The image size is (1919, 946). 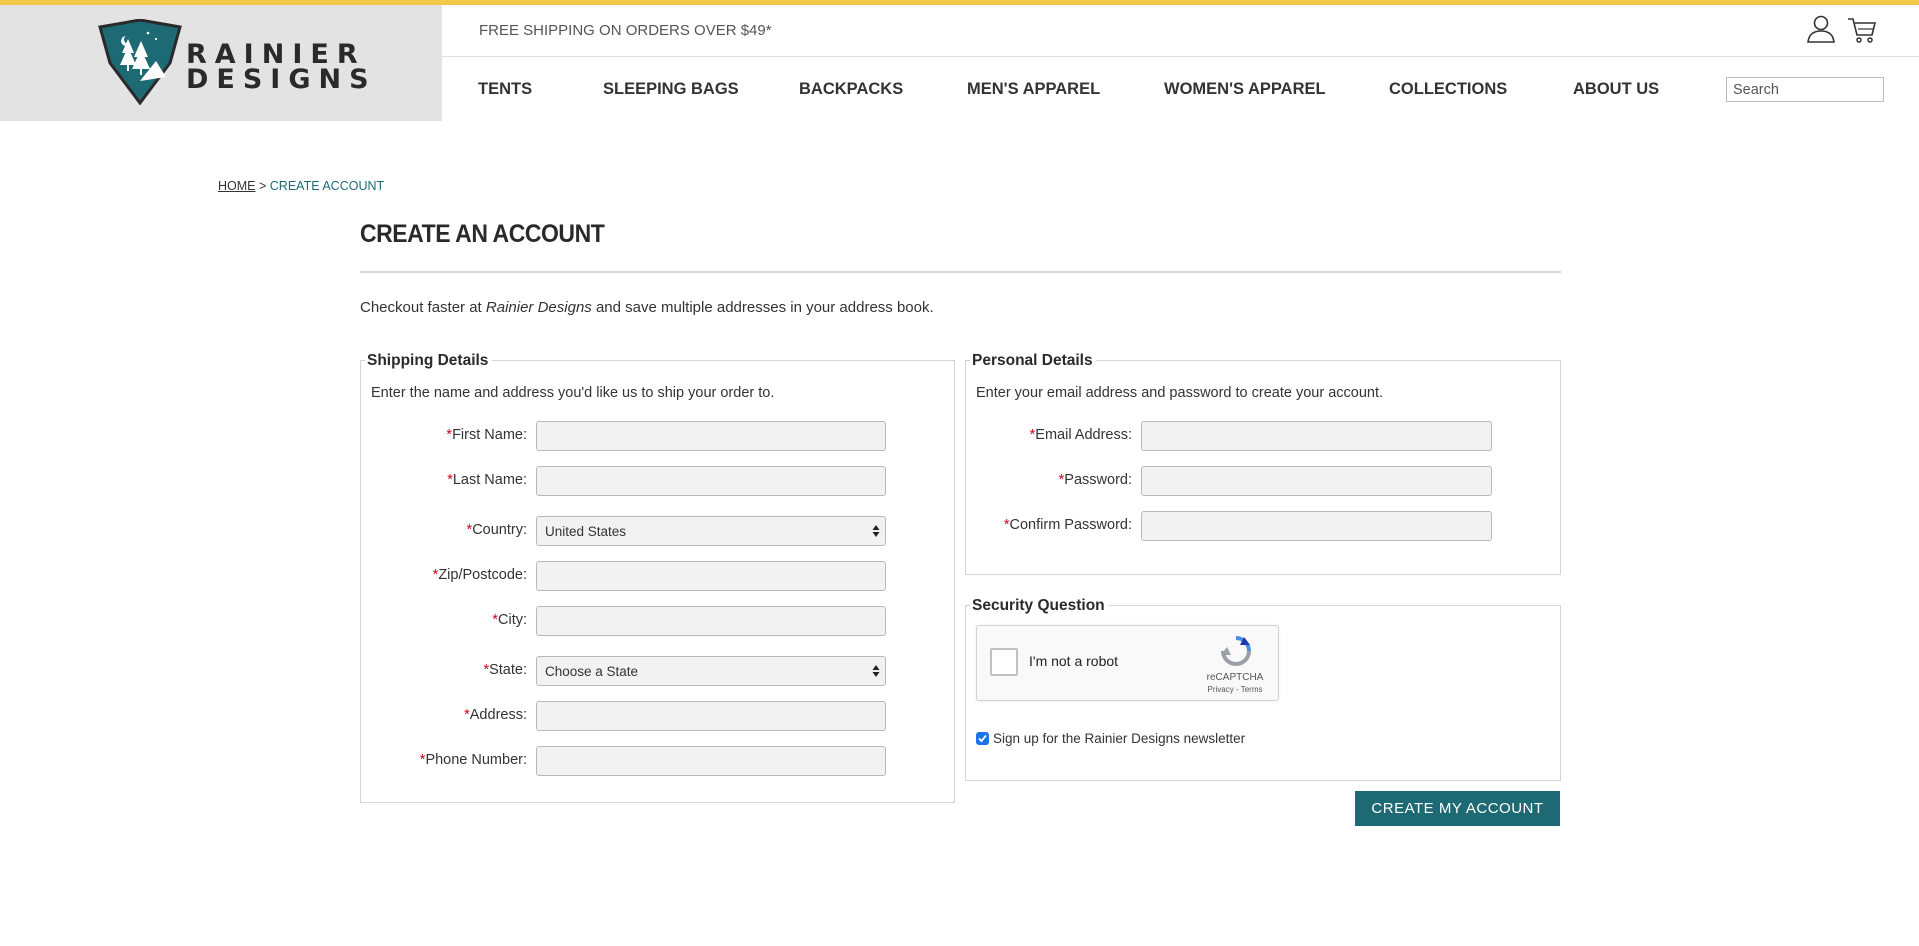 What do you see at coordinates (140, 62) in the screenshot?
I see `logo-badge-icon` at bounding box center [140, 62].